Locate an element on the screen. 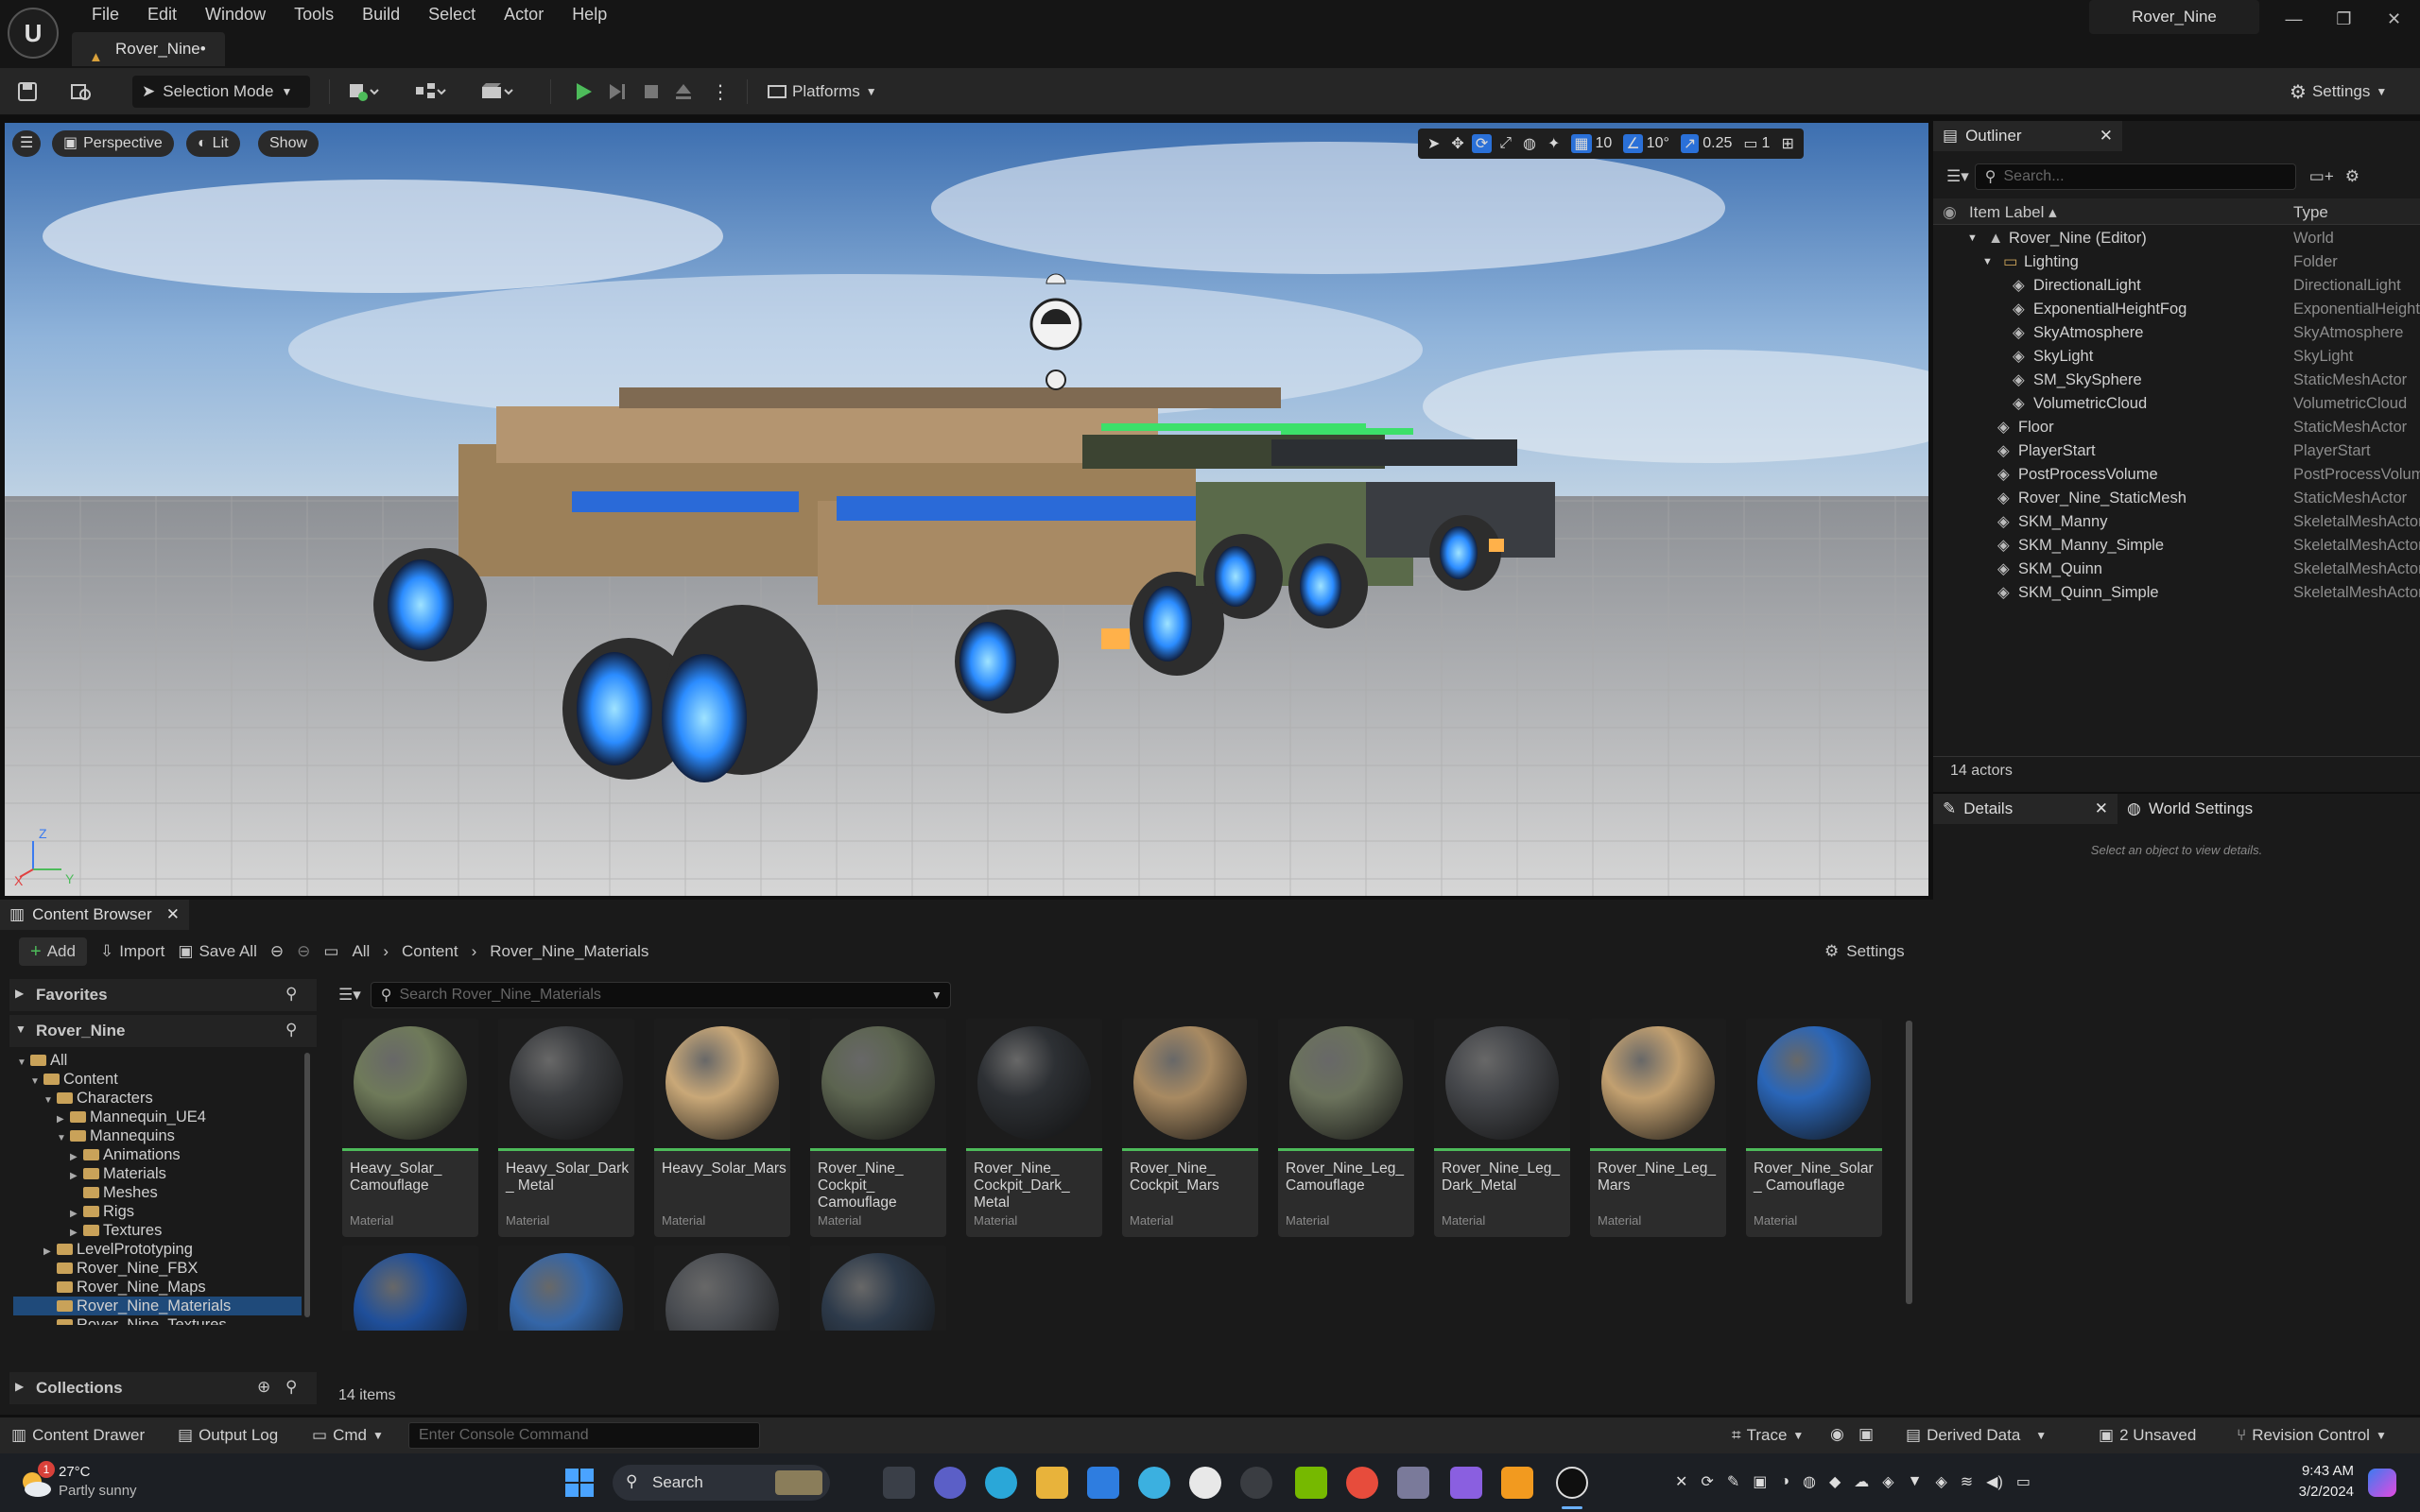 The height and width of the screenshot is (1512, 2420). stop-button is located at coordinates (651, 91).